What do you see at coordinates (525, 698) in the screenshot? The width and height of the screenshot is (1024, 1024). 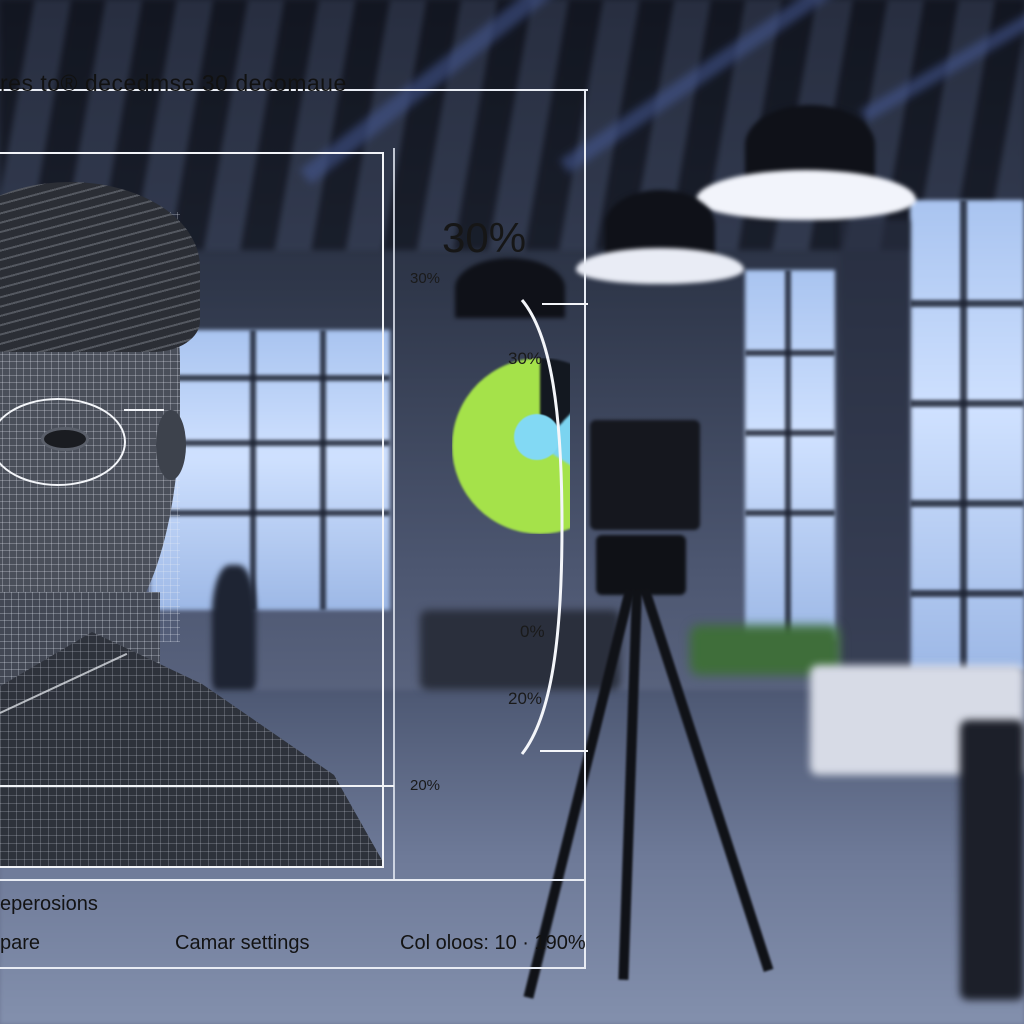 I see `percent-label-lower: 20%` at bounding box center [525, 698].